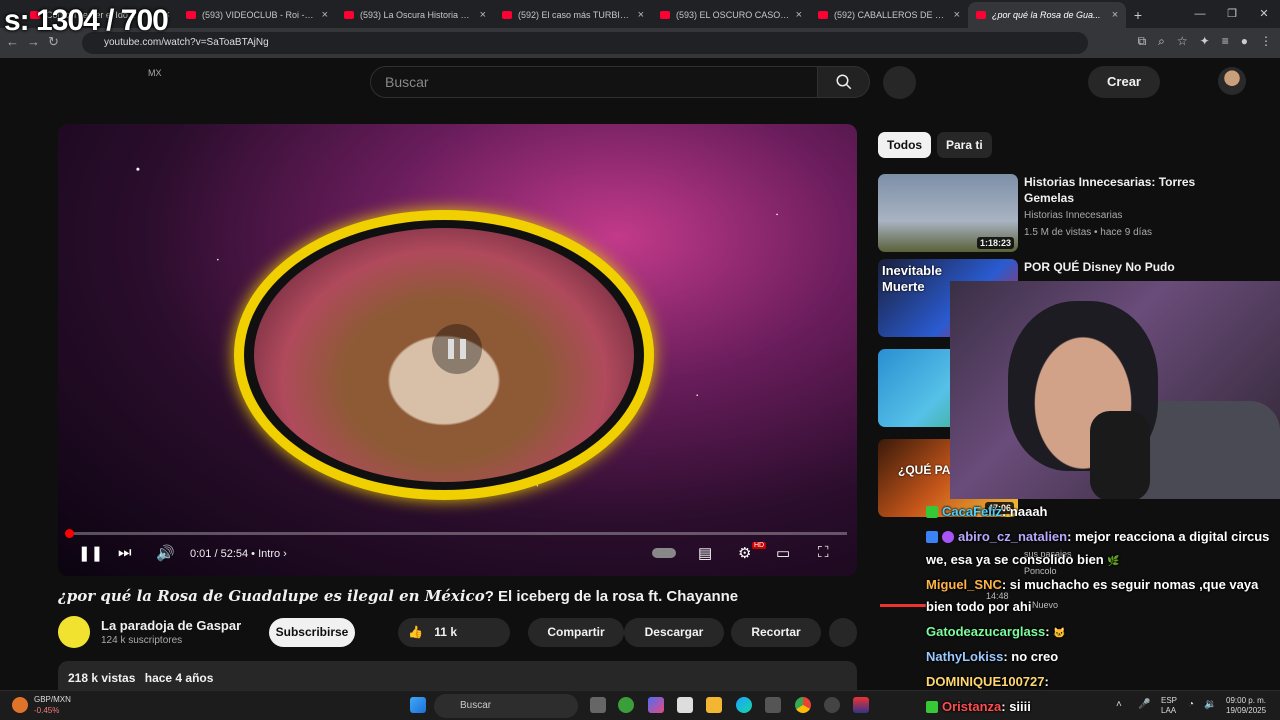 The width and height of the screenshot is (1280, 720). I want to click on volume-tray-icon: 🔉, so click(1210, 705).